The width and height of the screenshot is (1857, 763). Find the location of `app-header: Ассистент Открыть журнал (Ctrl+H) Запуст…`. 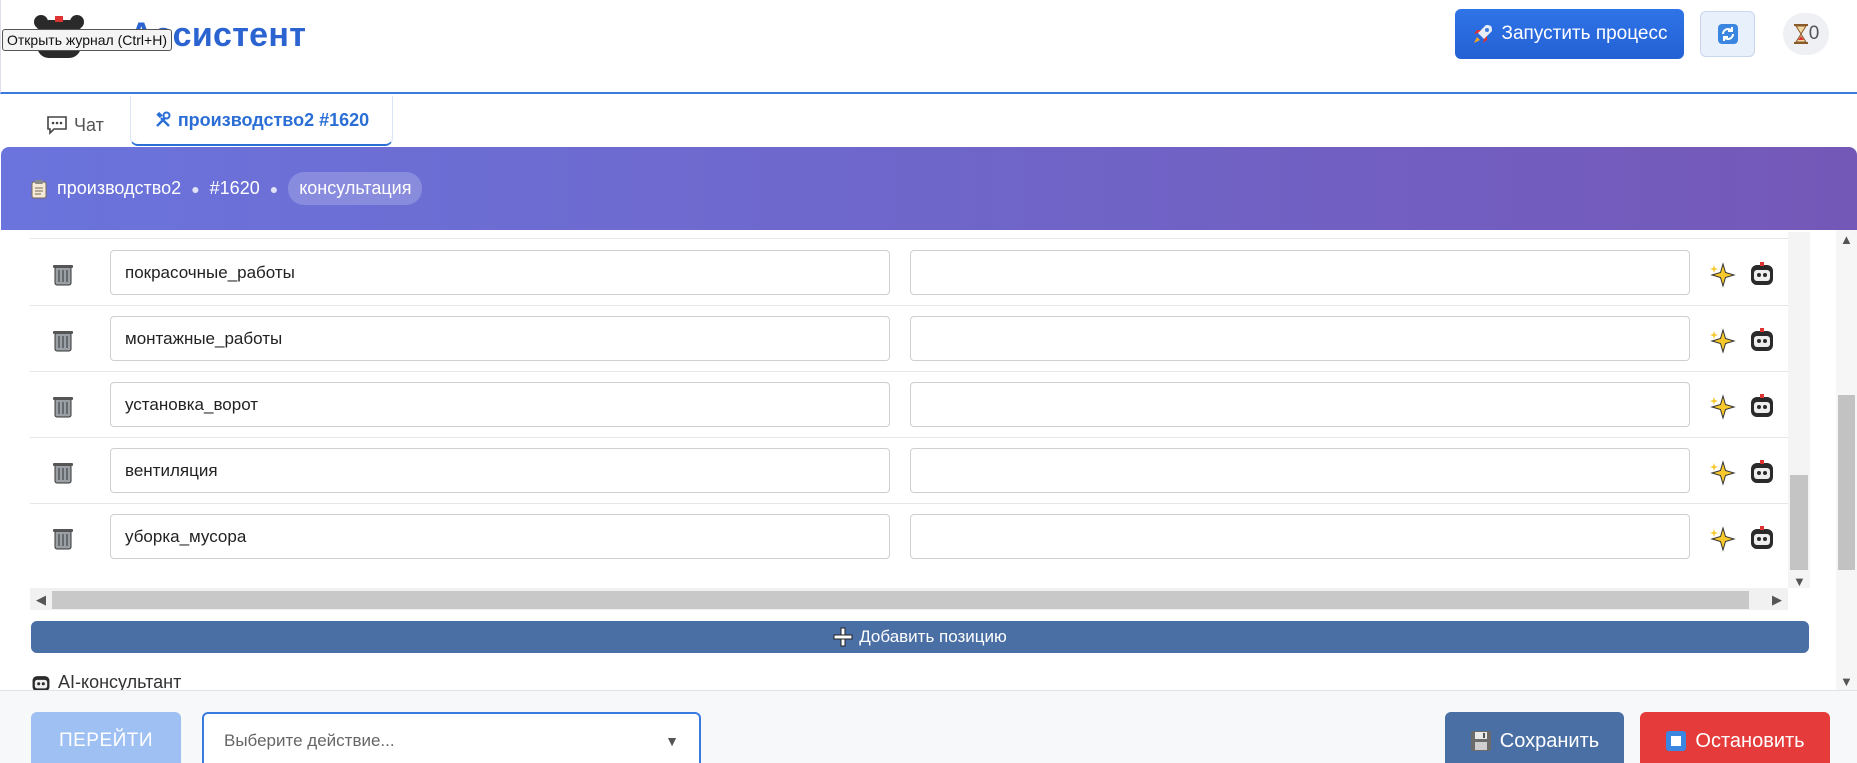

app-header: Ассистент Открыть журнал (Ctrl+H) Запуст… is located at coordinates (928, 47).